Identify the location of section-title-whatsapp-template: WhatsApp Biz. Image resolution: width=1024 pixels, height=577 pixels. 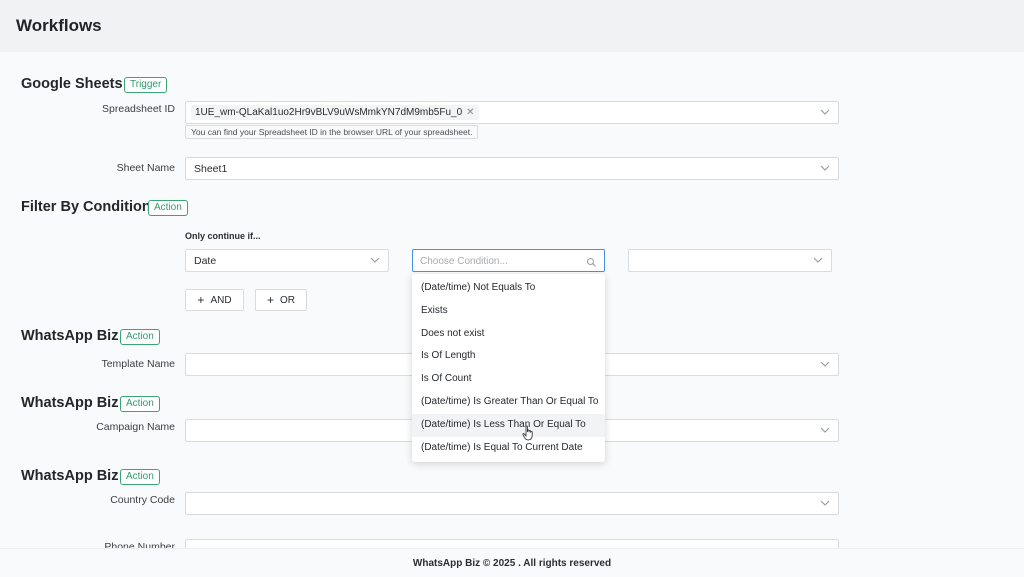
(70, 336).